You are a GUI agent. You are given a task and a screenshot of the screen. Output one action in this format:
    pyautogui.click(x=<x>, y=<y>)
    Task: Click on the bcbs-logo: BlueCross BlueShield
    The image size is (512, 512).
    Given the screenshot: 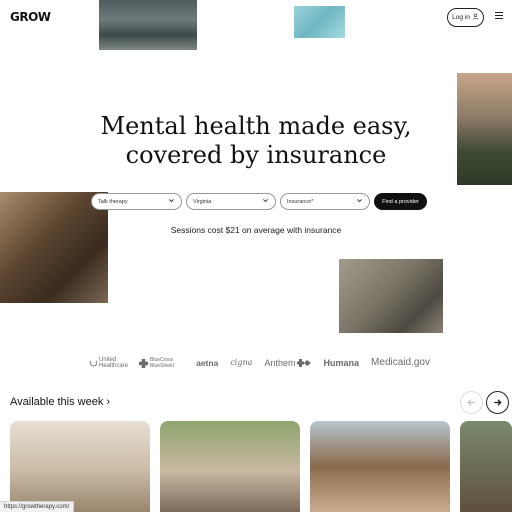 What is the action you would take?
    pyautogui.click(x=161, y=363)
    